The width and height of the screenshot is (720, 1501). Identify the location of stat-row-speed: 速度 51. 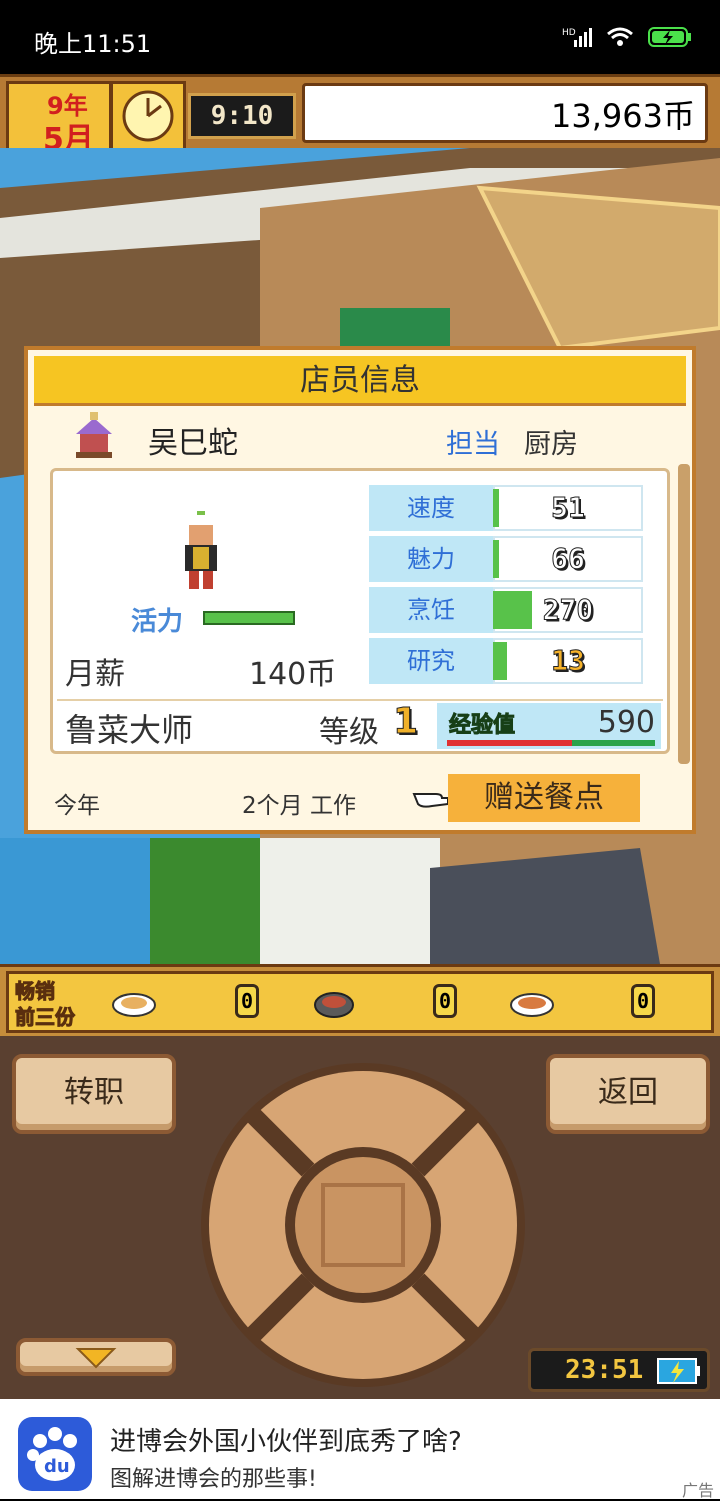
(507, 508).